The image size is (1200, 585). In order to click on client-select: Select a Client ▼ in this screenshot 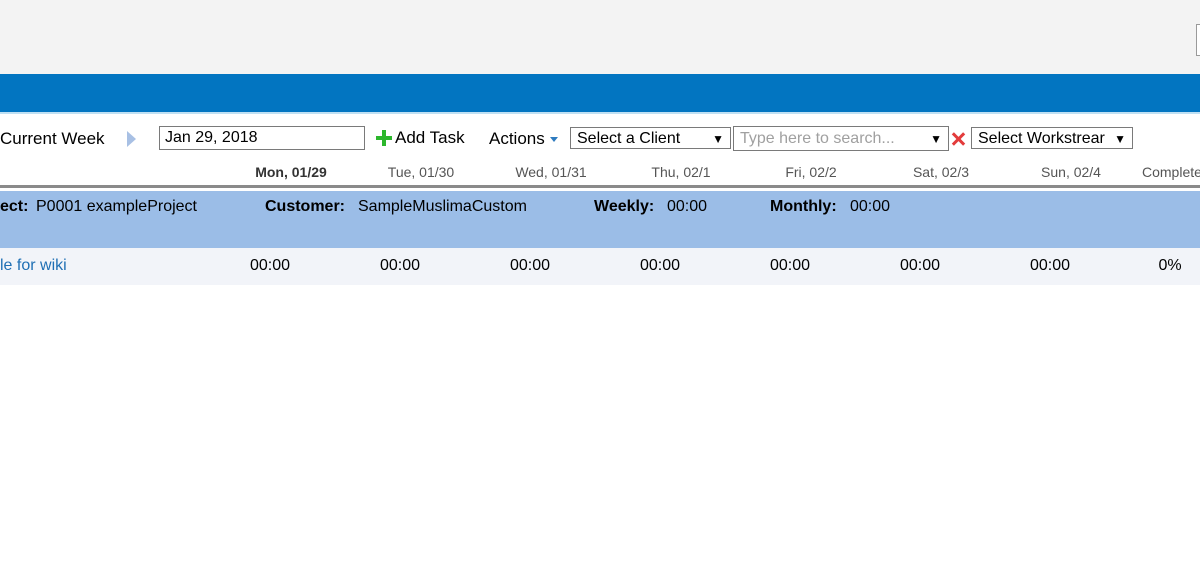, I will do `click(650, 138)`.